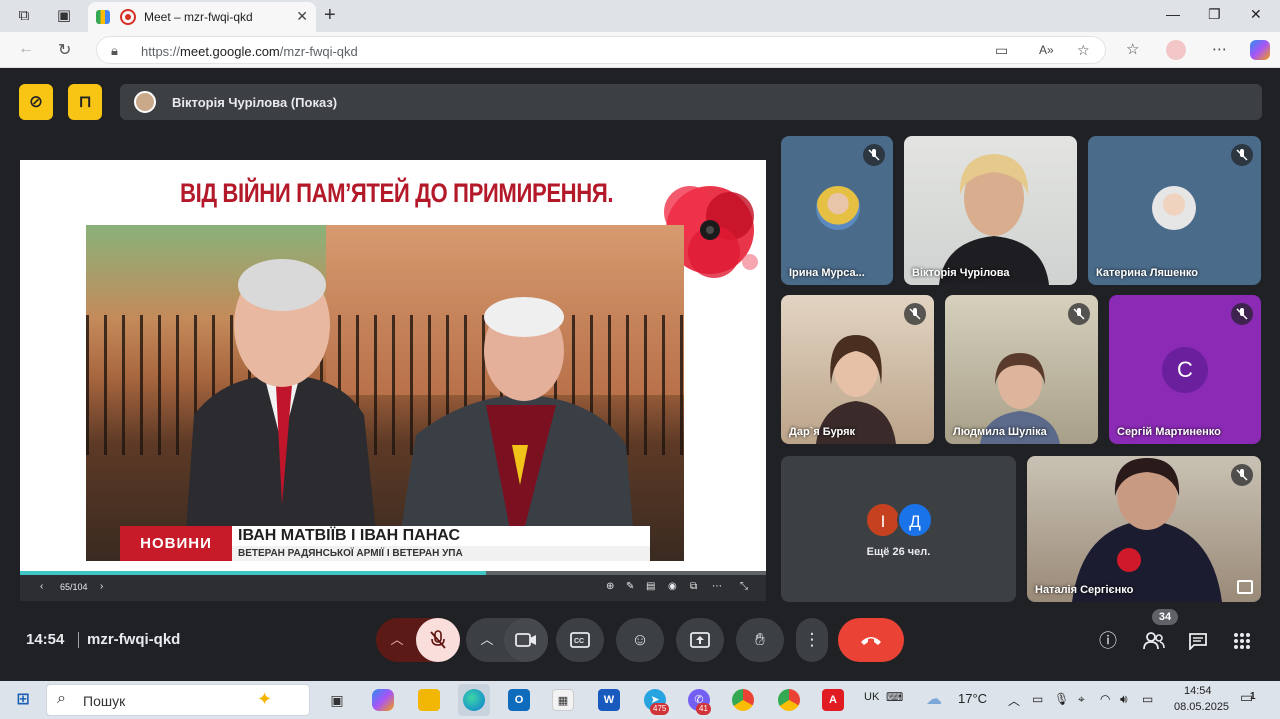 The width and height of the screenshot is (1280, 719). Describe the element at coordinates (23, 700) in the screenshot. I see `windows-start-icon: ⊞` at that location.